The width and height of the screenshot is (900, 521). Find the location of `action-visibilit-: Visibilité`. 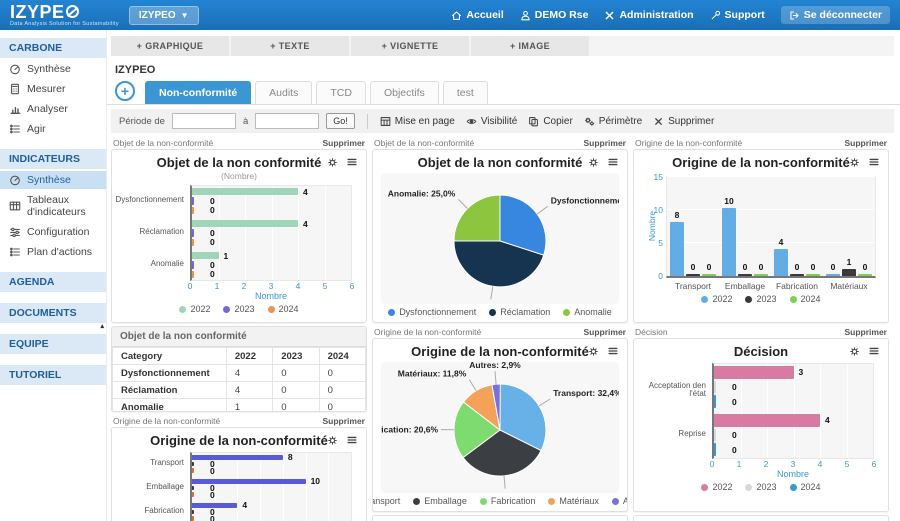

action-visibilit-: Visibilité is located at coordinates (491, 121).